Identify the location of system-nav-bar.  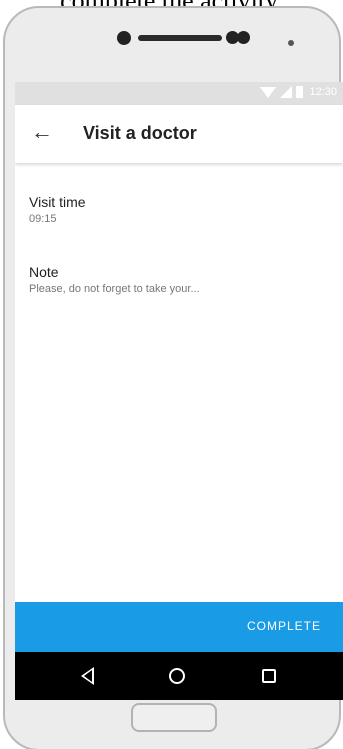
(179, 676).